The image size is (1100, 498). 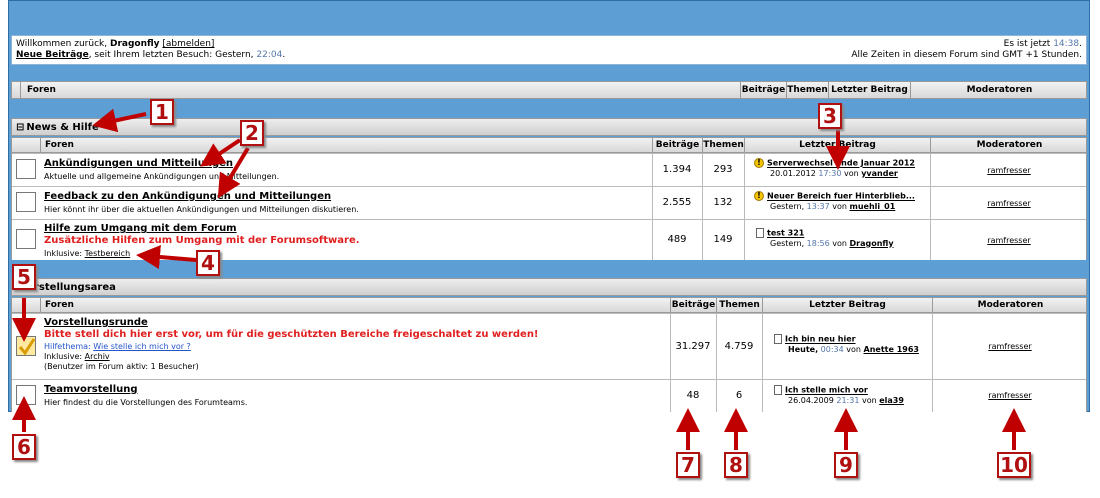 What do you see at coordinates (62, 44) in the screenshot?
I see `welcome-text: Willkommen zurück,` at bounding box center [62, 44].